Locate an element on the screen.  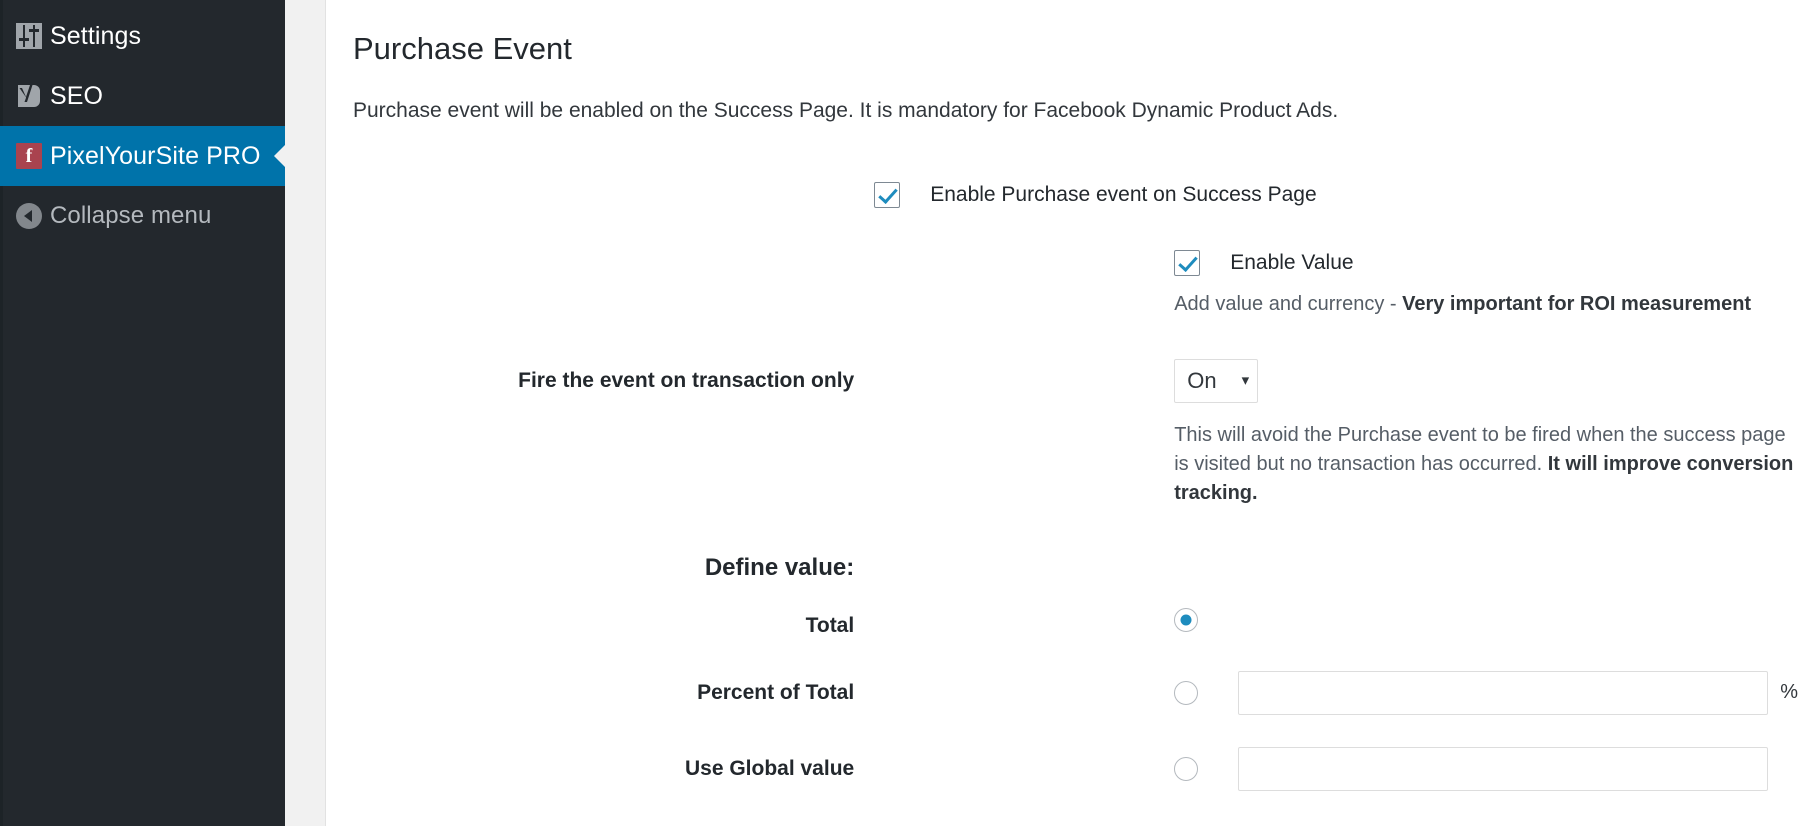
sidebar-item-seo: SEO is located at coordinates (142, 96).